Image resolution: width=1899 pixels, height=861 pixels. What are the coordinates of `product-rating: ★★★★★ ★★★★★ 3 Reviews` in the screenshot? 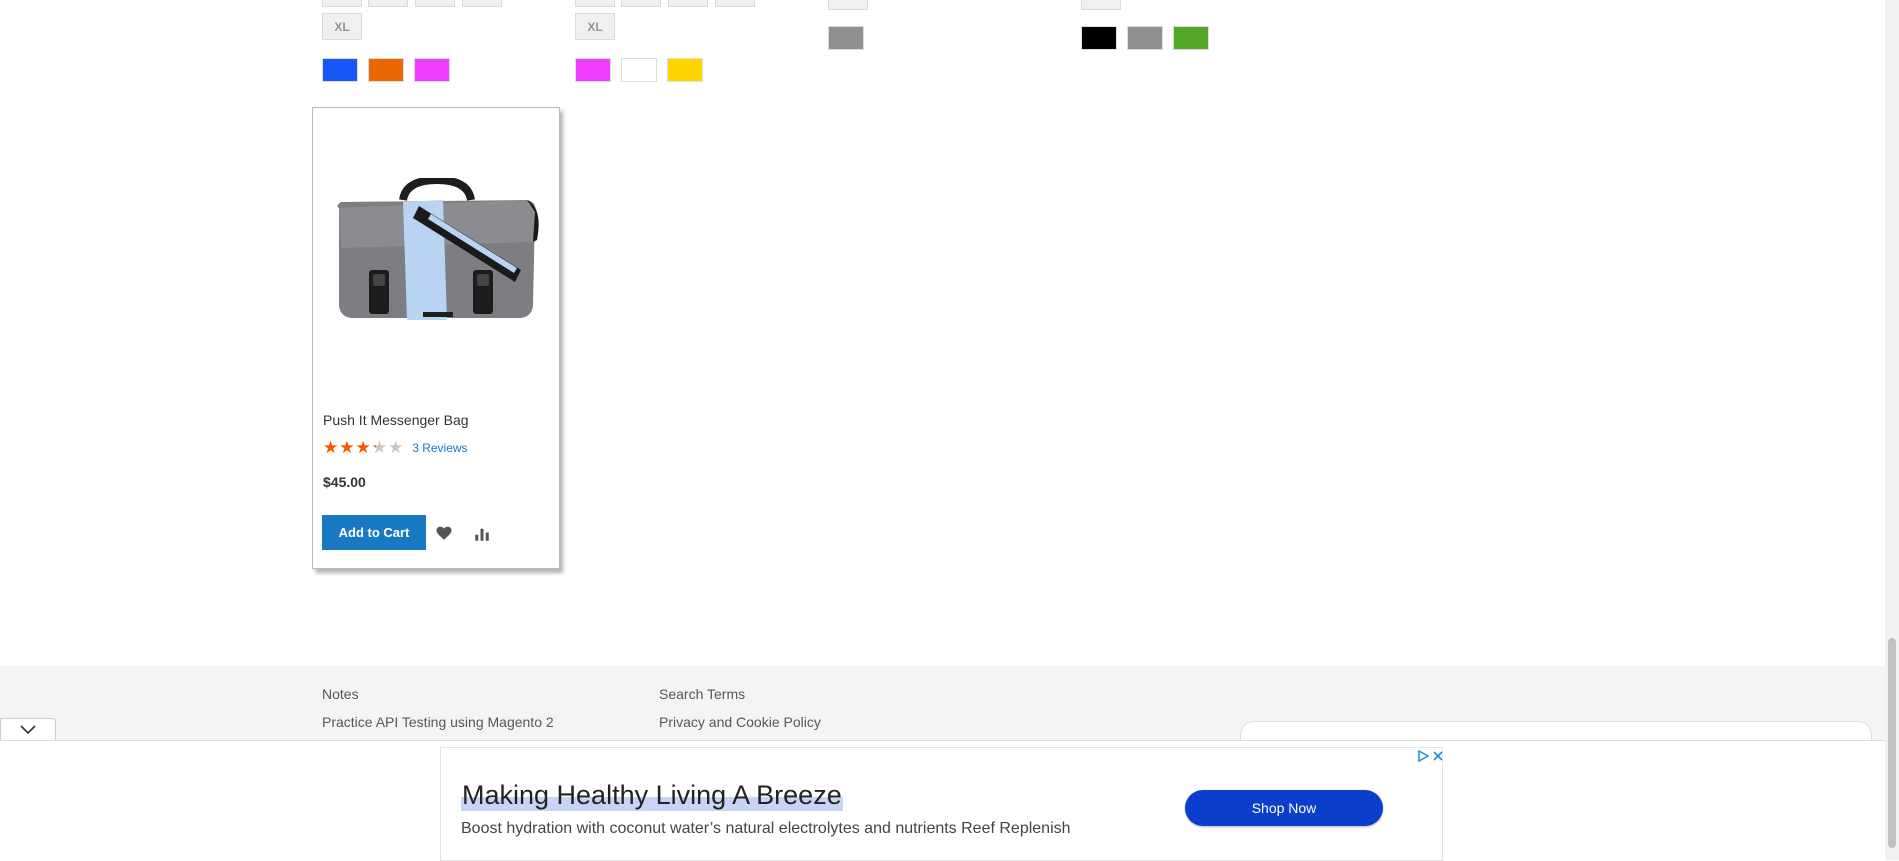 It's located at (395, 448).